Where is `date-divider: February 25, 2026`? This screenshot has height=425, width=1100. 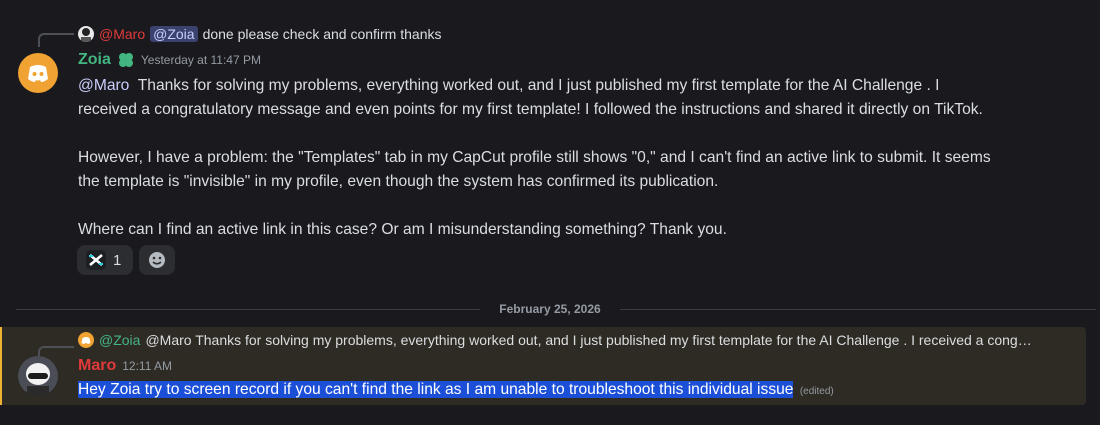
date-divider: February 25, 2026 is located at coordinates (550, 309).